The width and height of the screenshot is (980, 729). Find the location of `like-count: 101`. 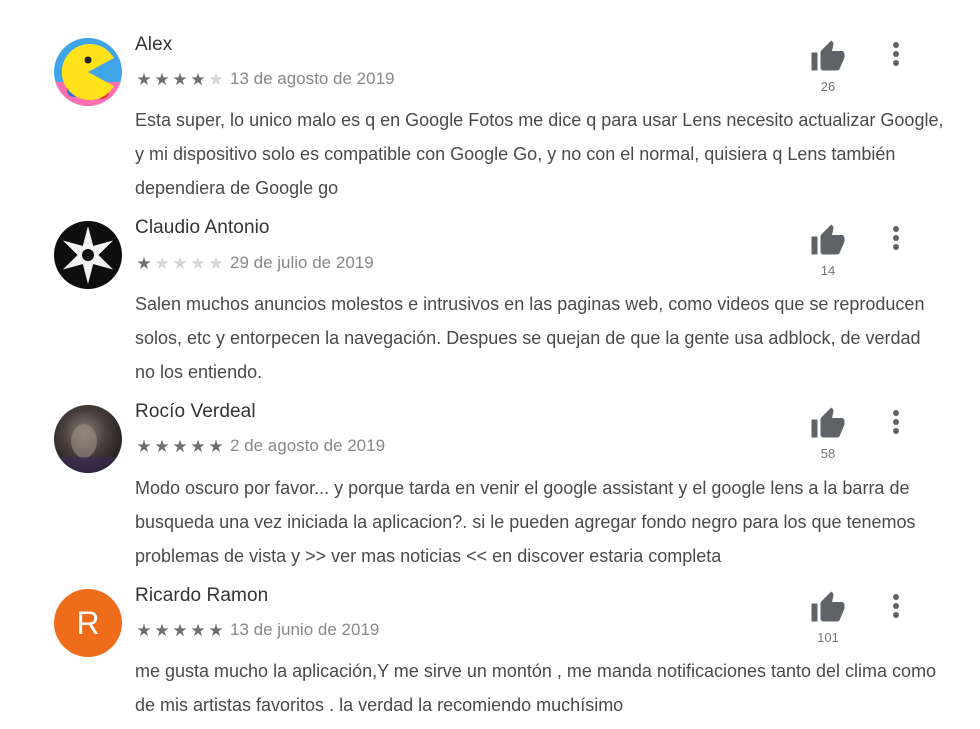

like-count: 101 is located at coordinates (828, 637).